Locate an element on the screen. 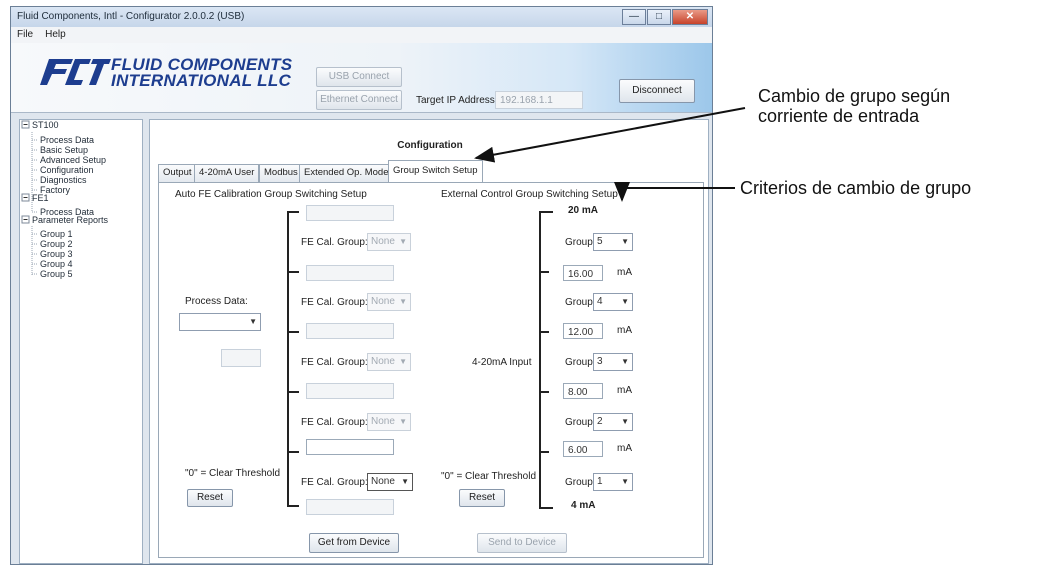 The image size is (1062, 565). group-select-3: 3 ▼ is located at coordinates (613, 362).